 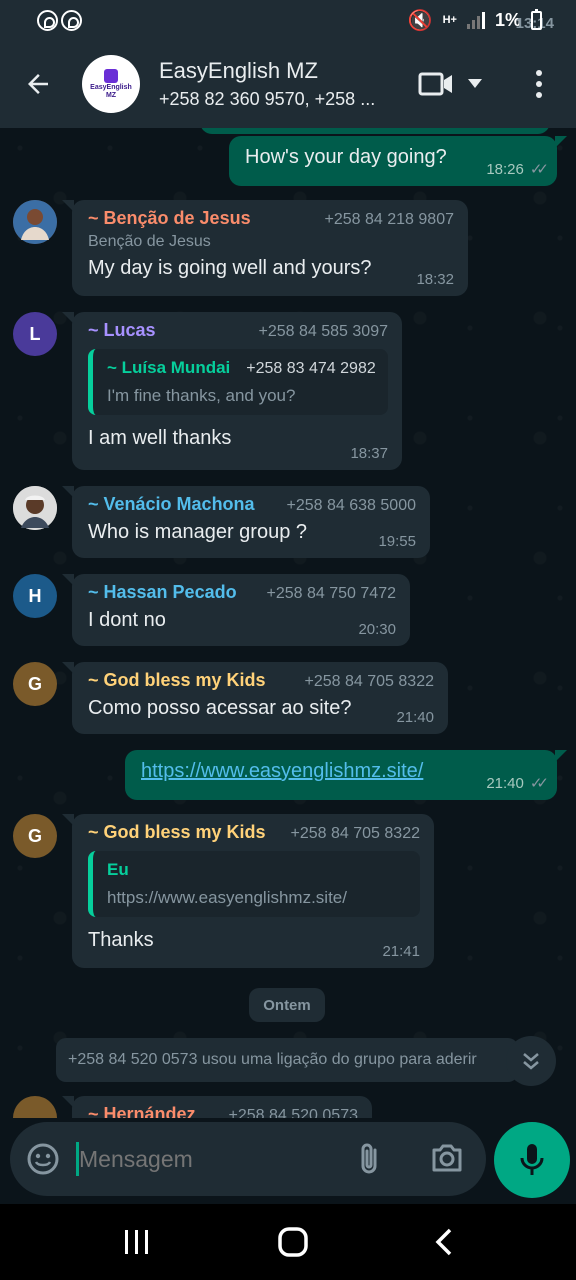 What do you see at coordinates (397, 541) in the screenshot?
I see `message-time: 19:55` at bounding box center [397, 541].